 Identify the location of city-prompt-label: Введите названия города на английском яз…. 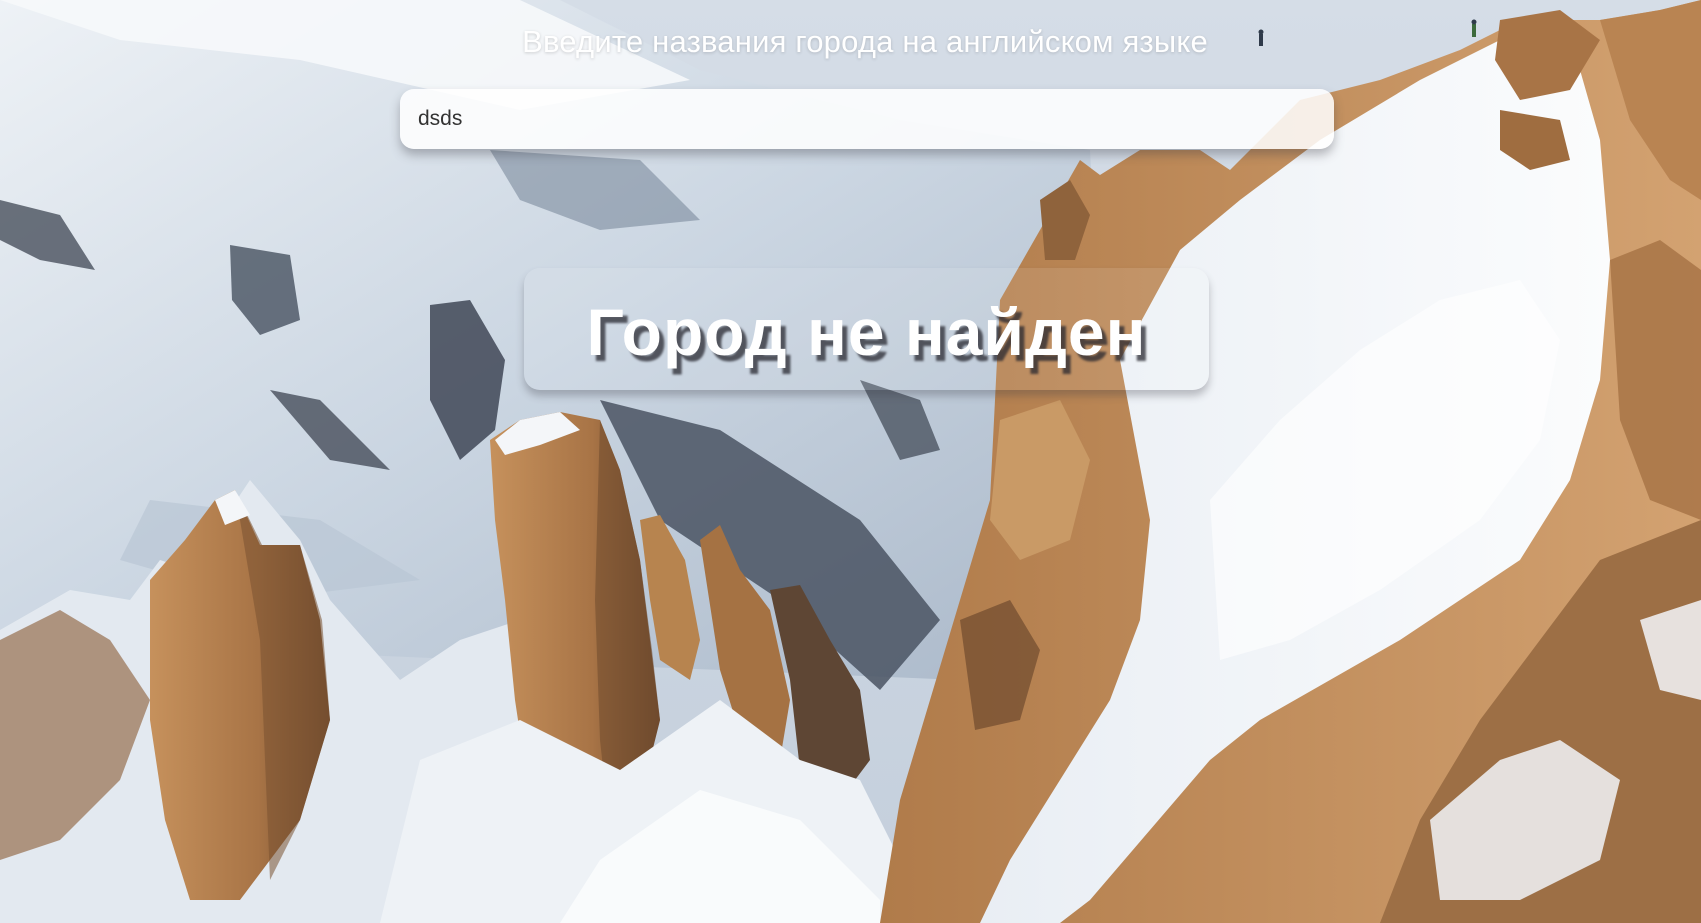
(865, 41).